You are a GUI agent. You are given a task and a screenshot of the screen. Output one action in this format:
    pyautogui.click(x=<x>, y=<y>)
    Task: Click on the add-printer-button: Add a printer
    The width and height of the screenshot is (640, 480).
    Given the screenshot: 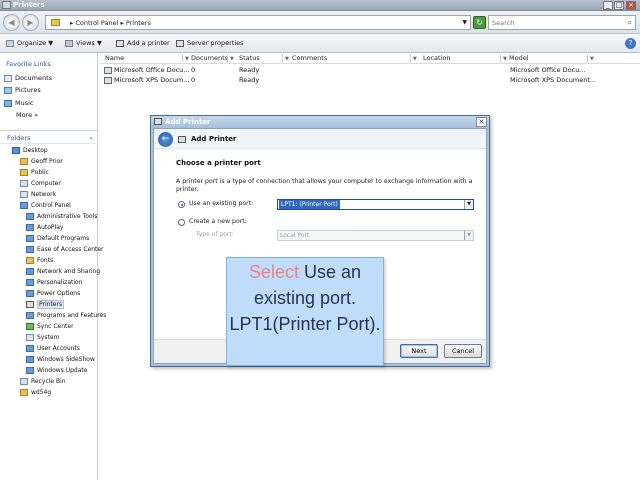 What is the action you would take?
    pyautogui.click(x=143, y=43)
    